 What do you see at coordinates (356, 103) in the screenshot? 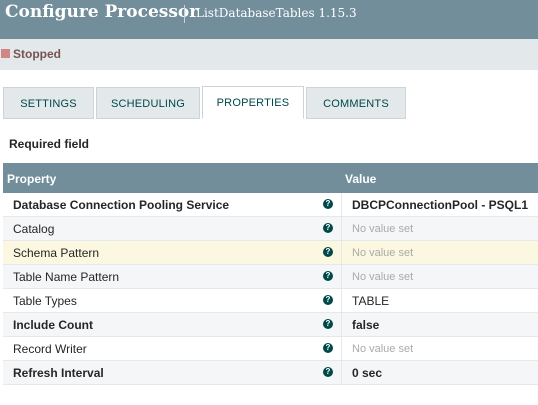
I see `tab-comments: COMMENTS` at bounding box center [356, 103].